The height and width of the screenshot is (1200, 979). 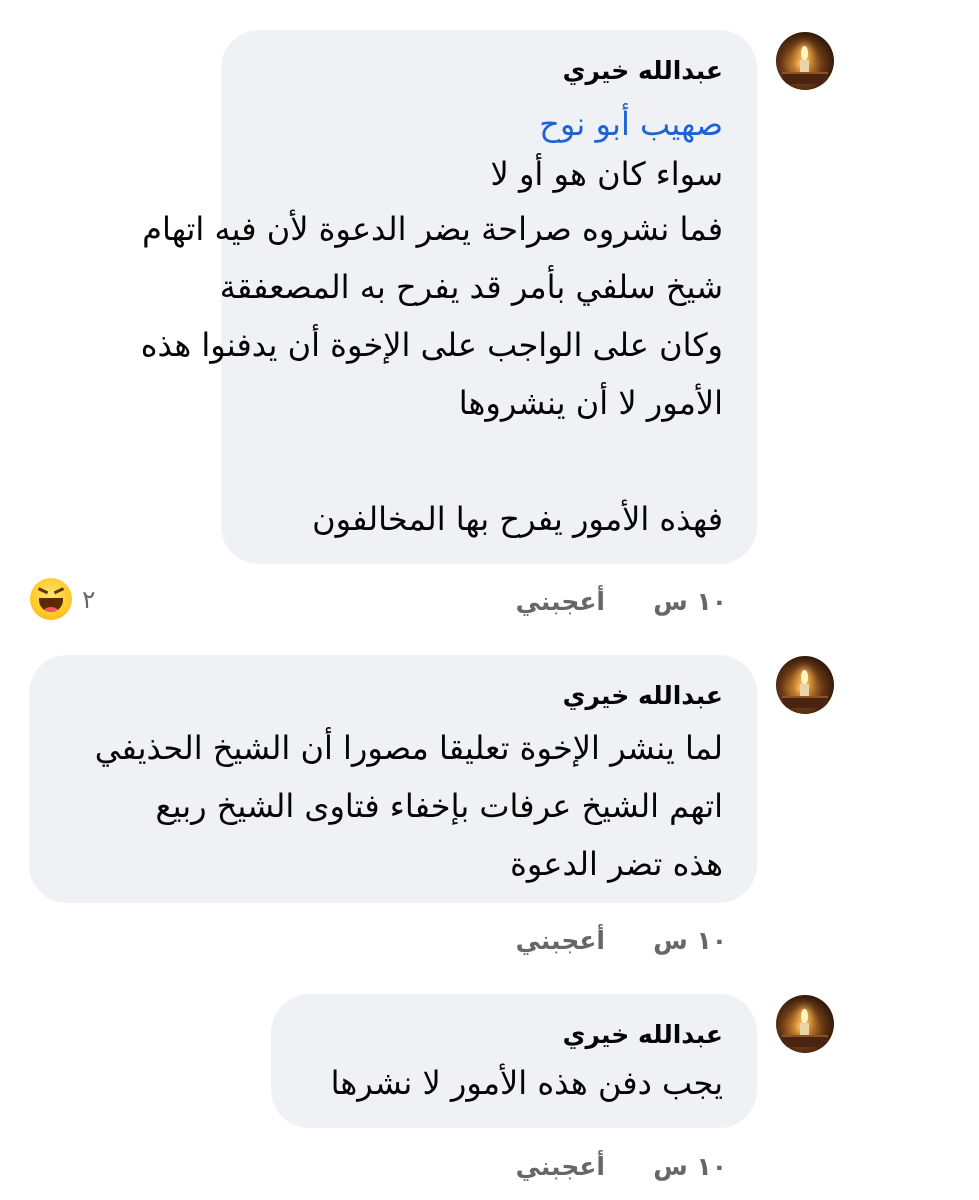 I want to click on comment-text-line: فهذه الأمور يفرح بها المخالفون, so click(x=517, y=519).